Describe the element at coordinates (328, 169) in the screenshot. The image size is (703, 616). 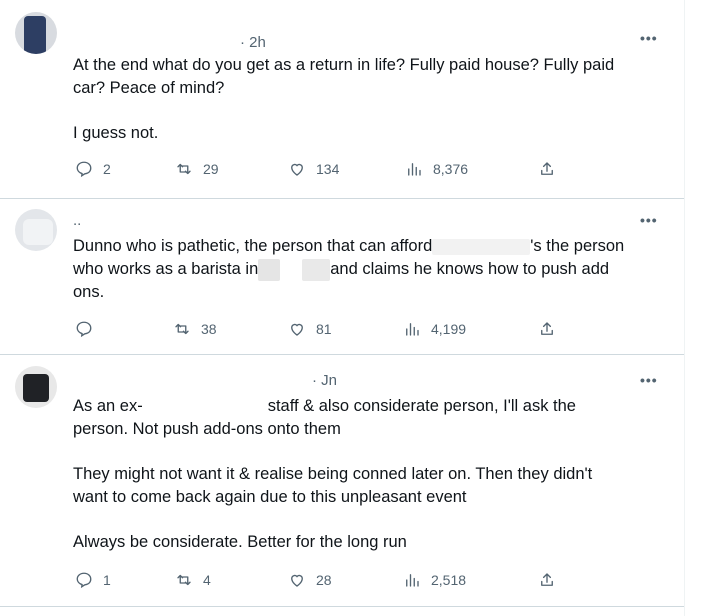
I see `like-count: 134` at that location.